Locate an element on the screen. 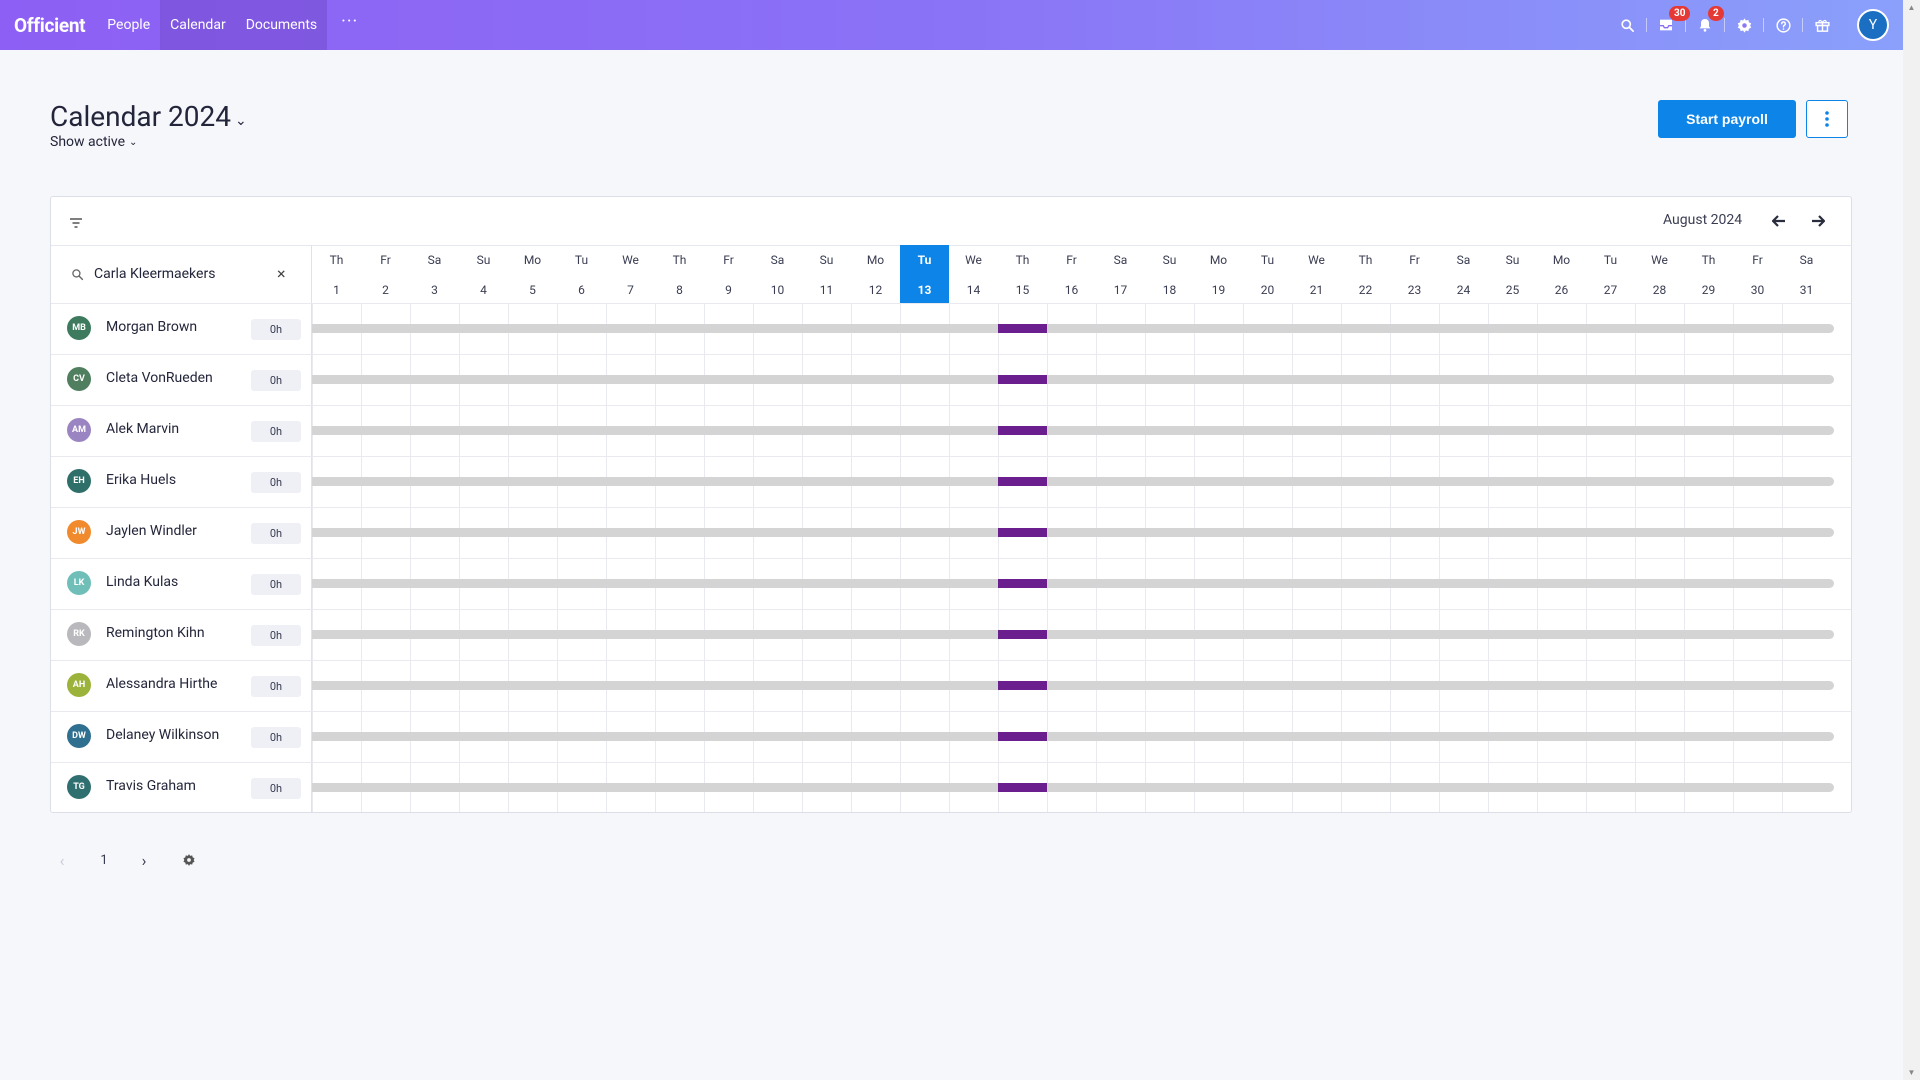 The height and width of the screenshot is (1080, 1920). employee-name: Linda Kulas is located at coordinates (142, 582).